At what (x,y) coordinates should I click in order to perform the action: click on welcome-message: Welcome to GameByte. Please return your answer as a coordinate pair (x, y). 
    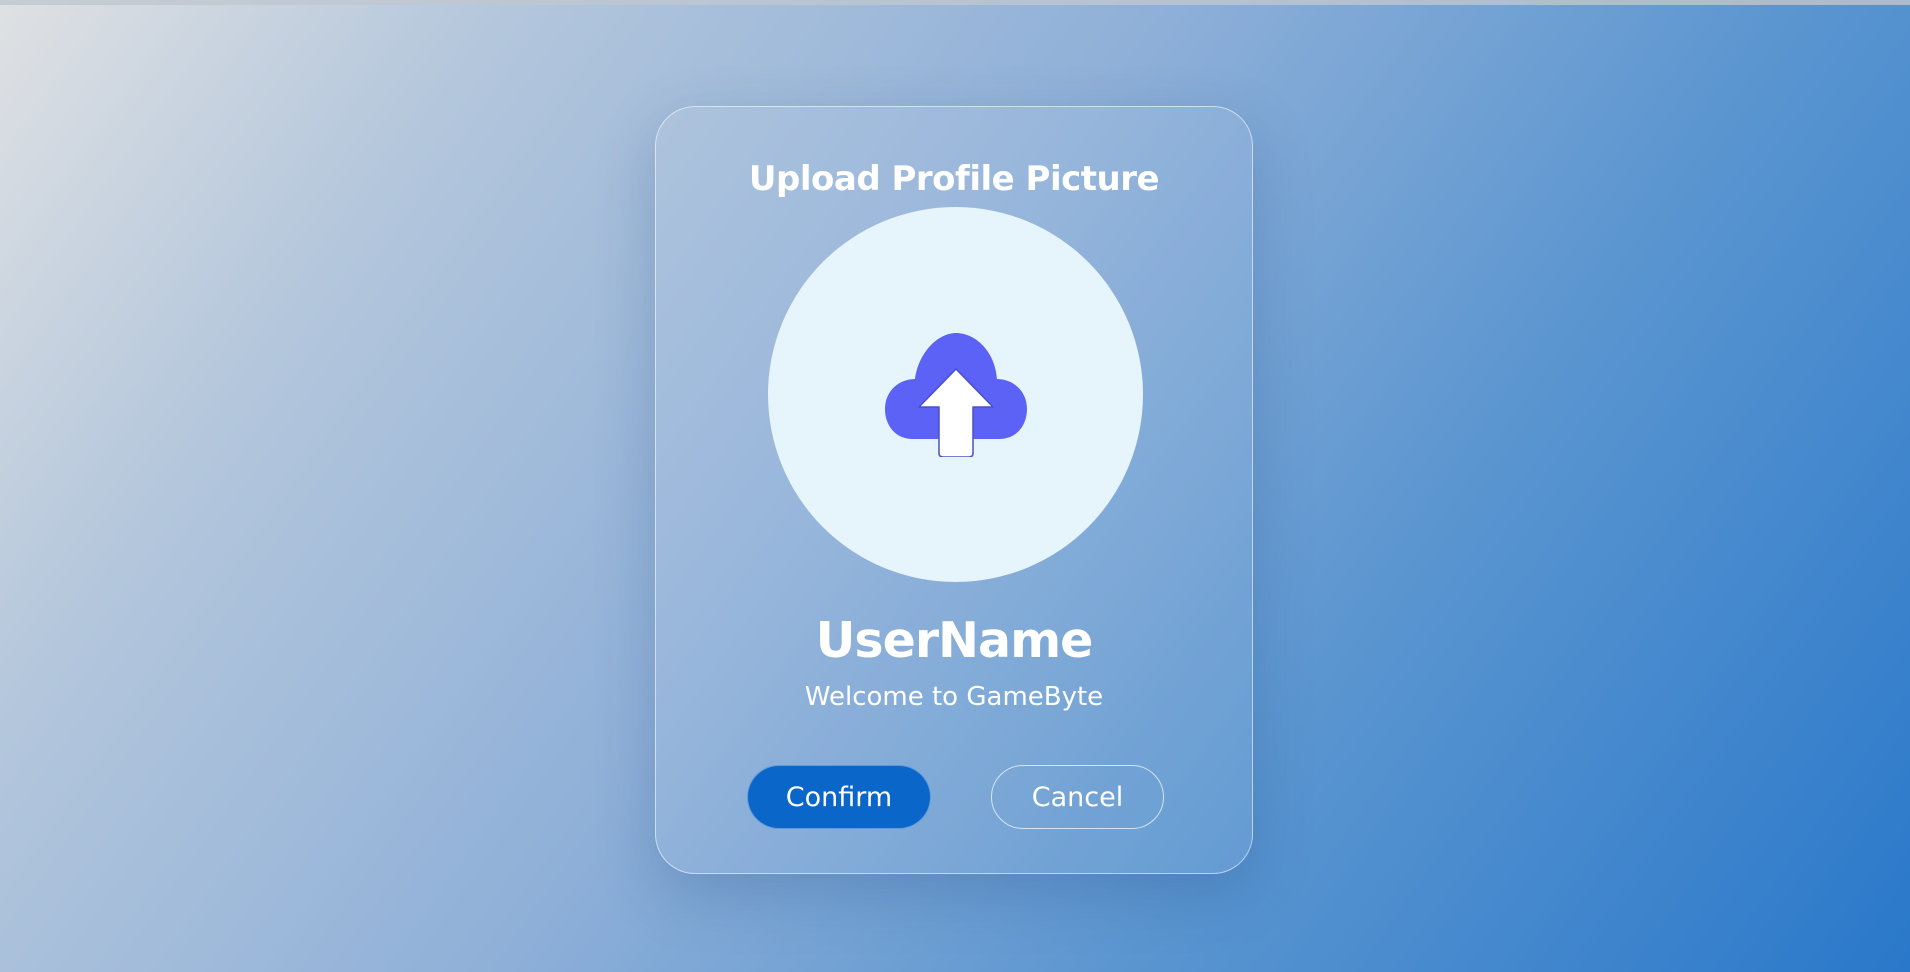
    Looking at the image, I should click on (954, 697).